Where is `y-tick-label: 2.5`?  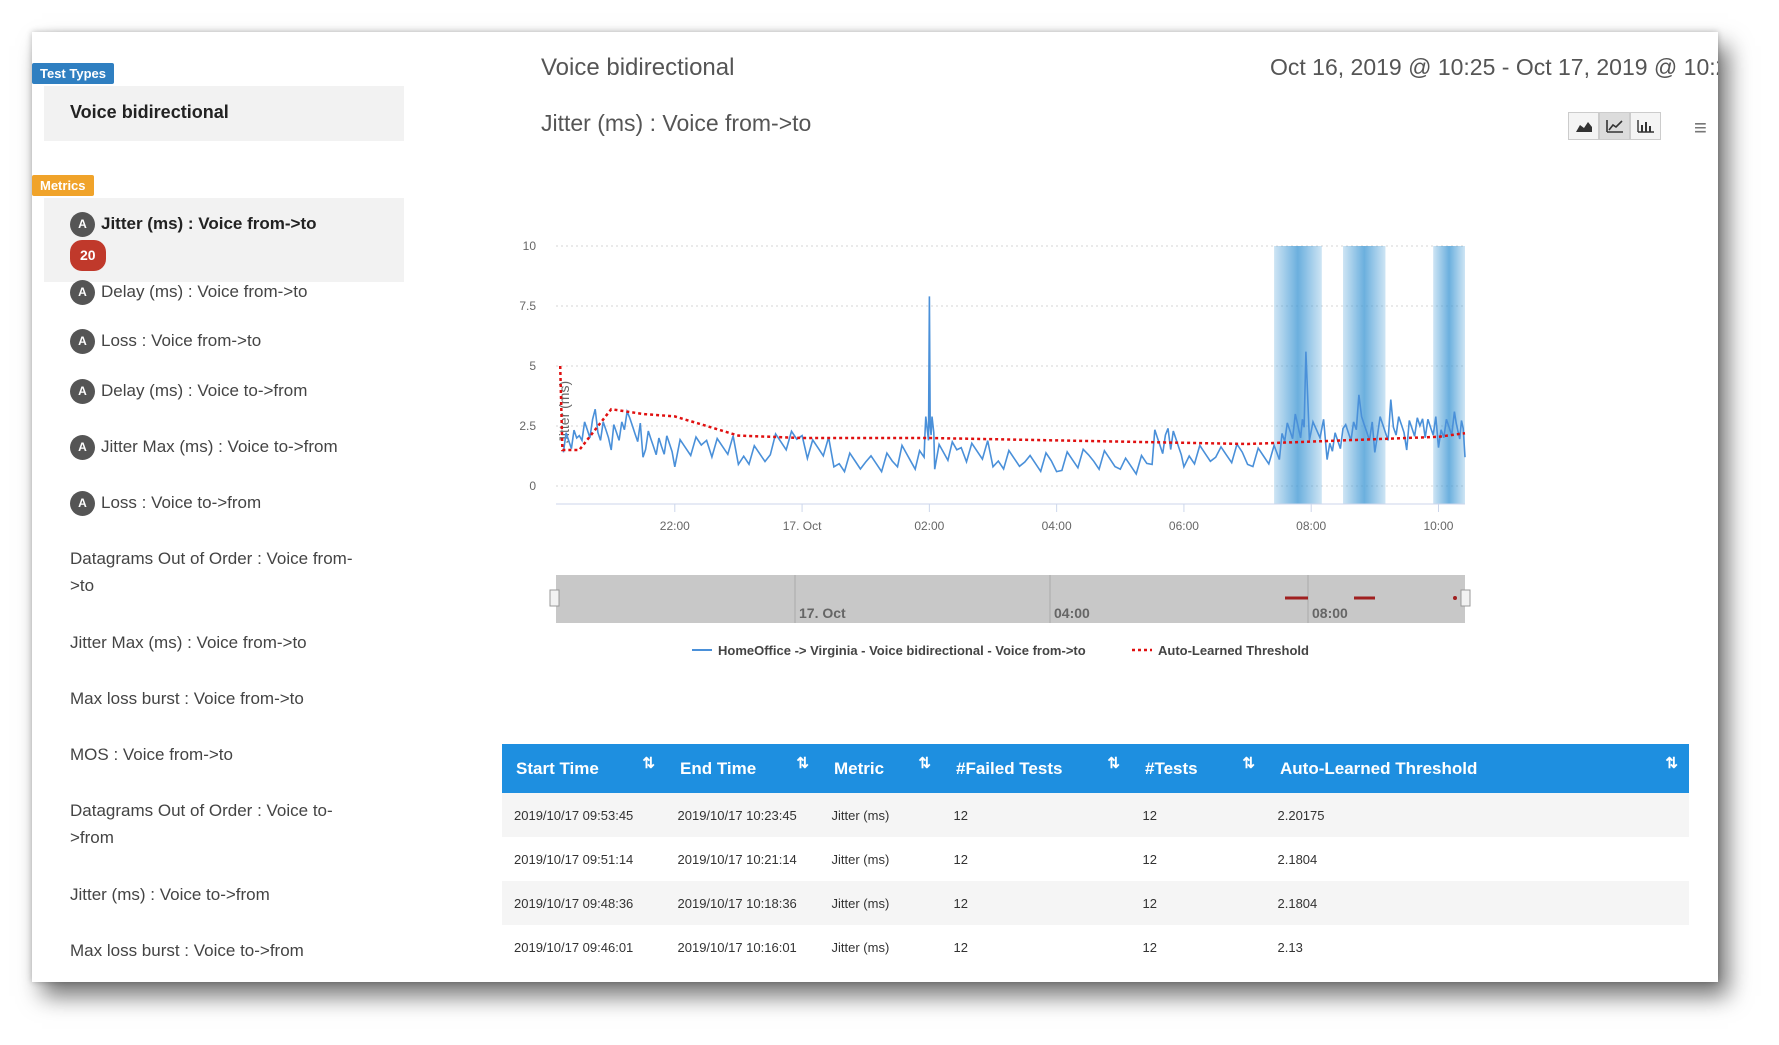
y-tick-label: 2.5 is located at coordinates (527, 426).